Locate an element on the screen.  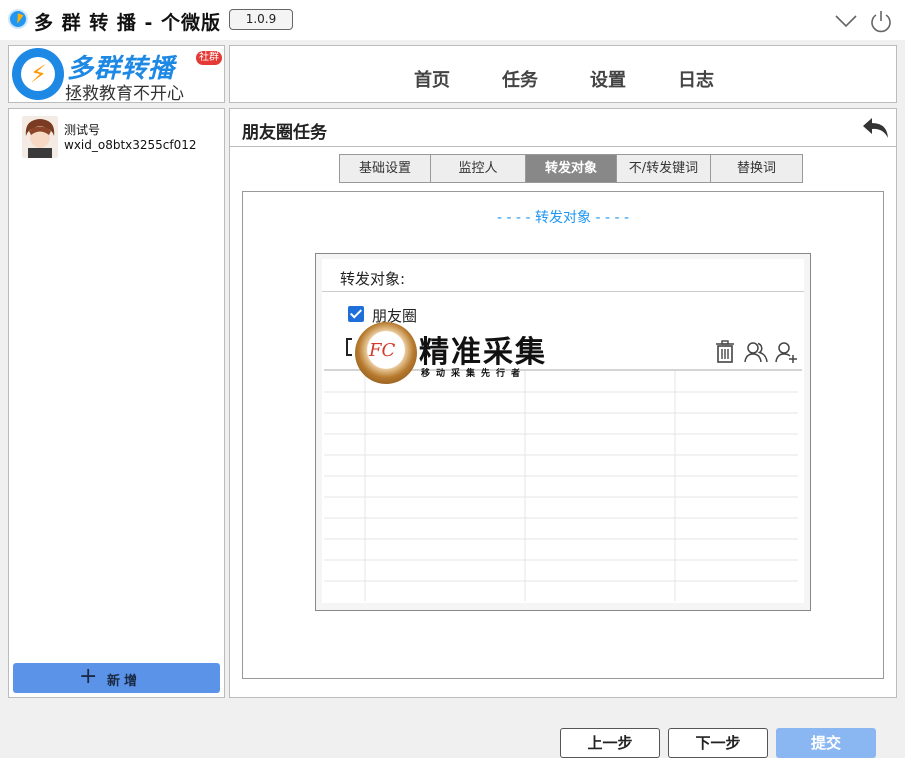
group-checkbox is located at coordinates (349, 347).